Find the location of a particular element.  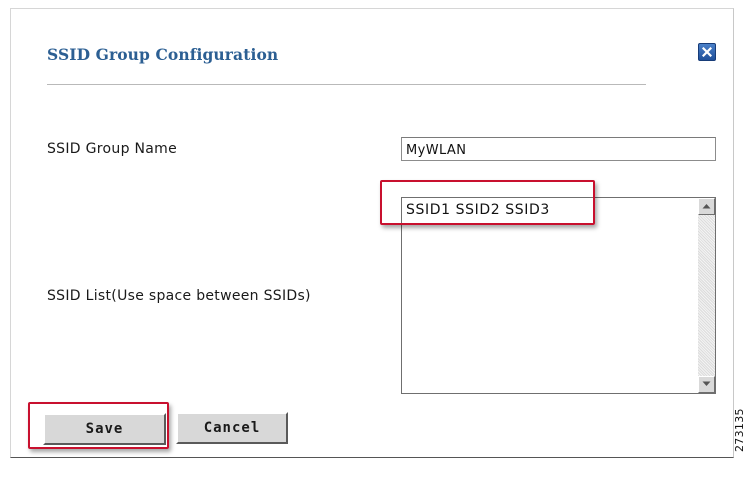

close-icon is located at coordinates (707, 52).